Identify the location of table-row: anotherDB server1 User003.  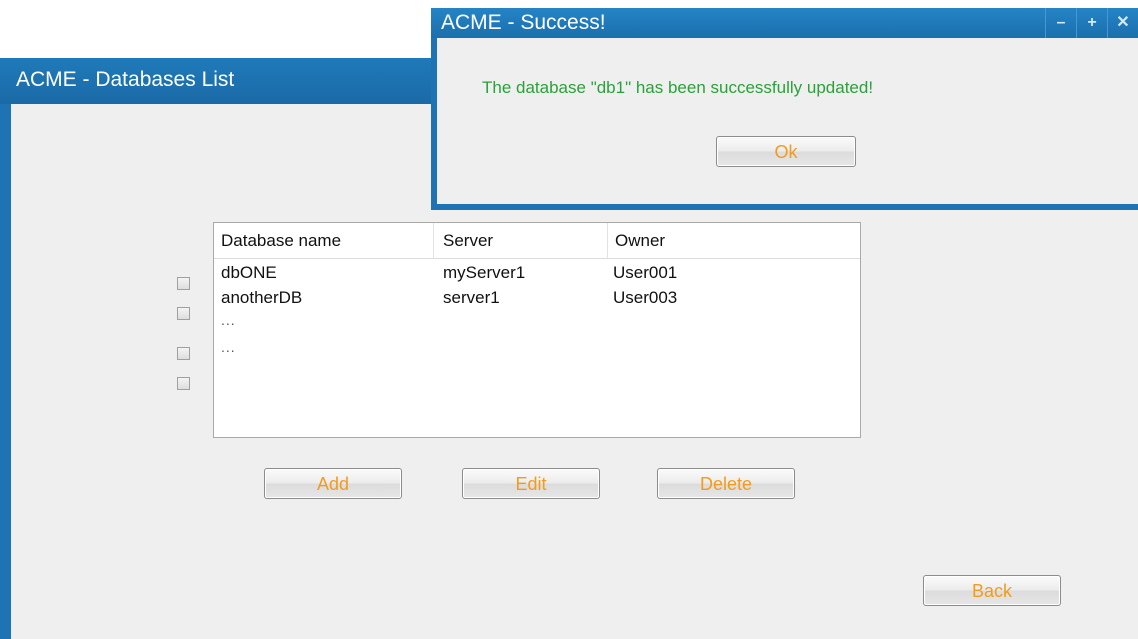
(537, 298).